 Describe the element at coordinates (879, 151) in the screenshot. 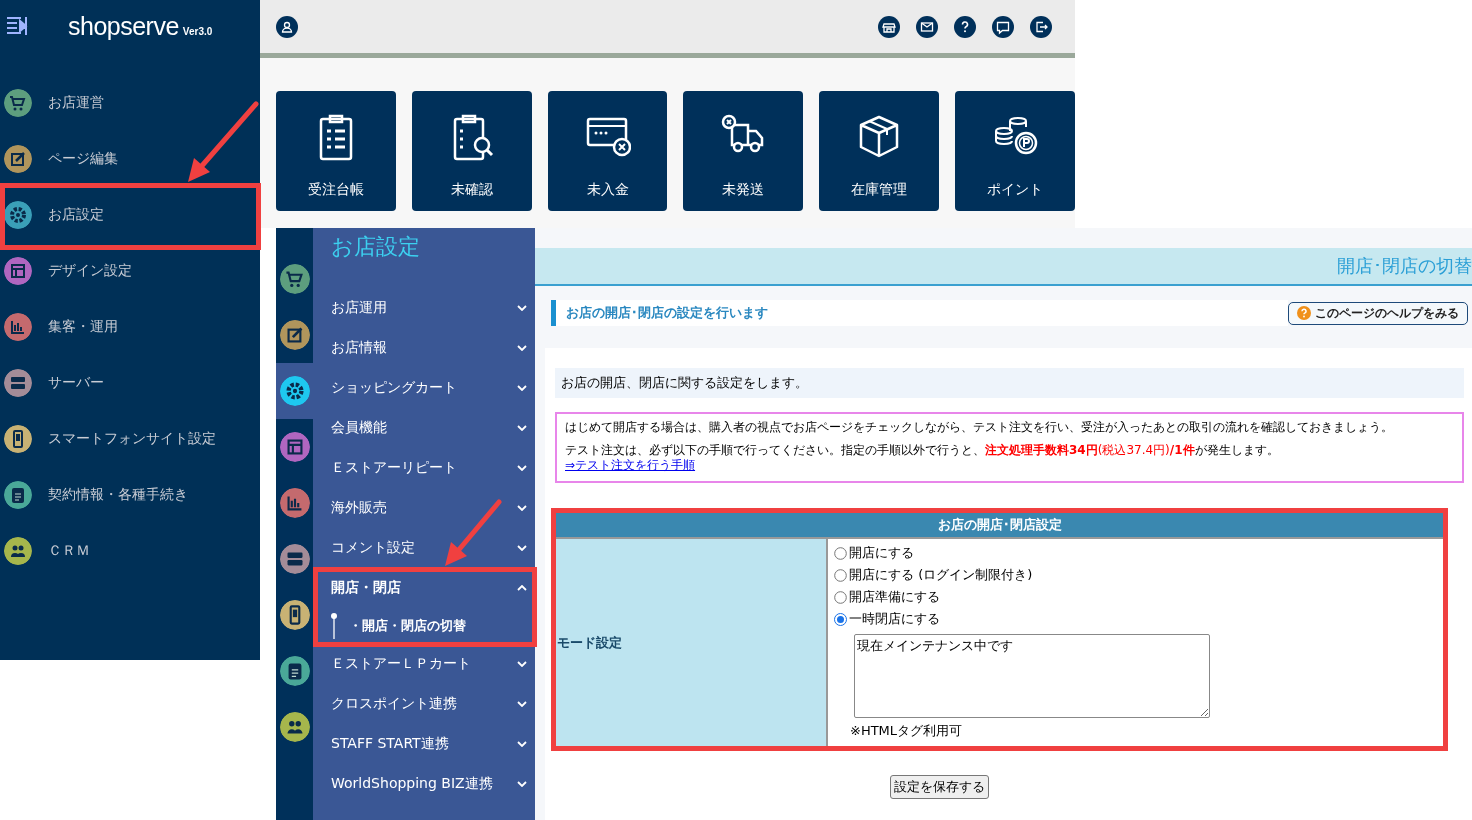

I see `shortcut-tile: 在庫管理` at that location.